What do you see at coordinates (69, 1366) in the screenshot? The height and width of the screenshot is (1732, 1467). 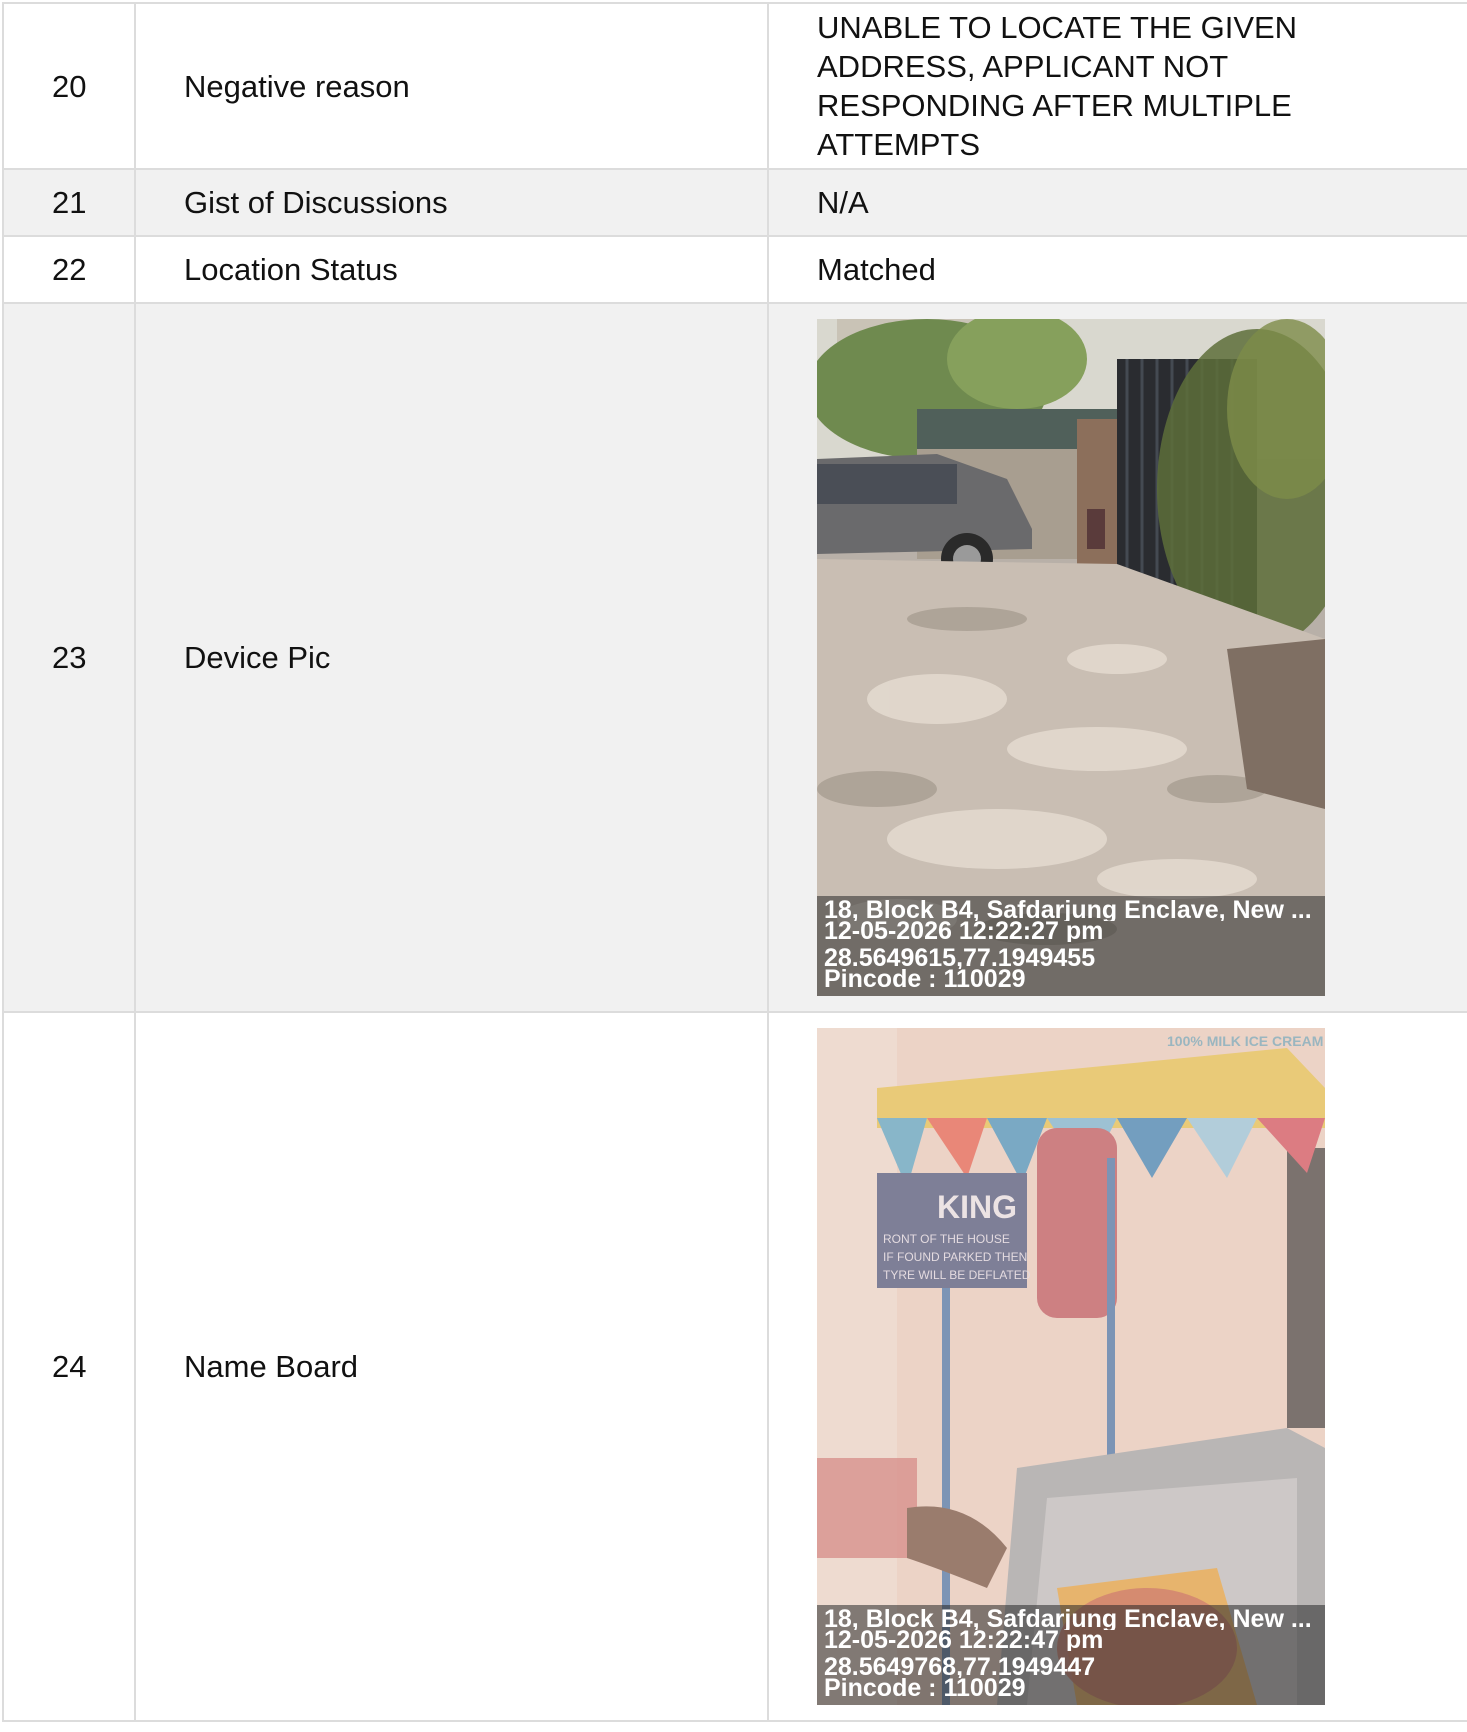 I see `row-number: 24` at bounding box center [69, 1366].